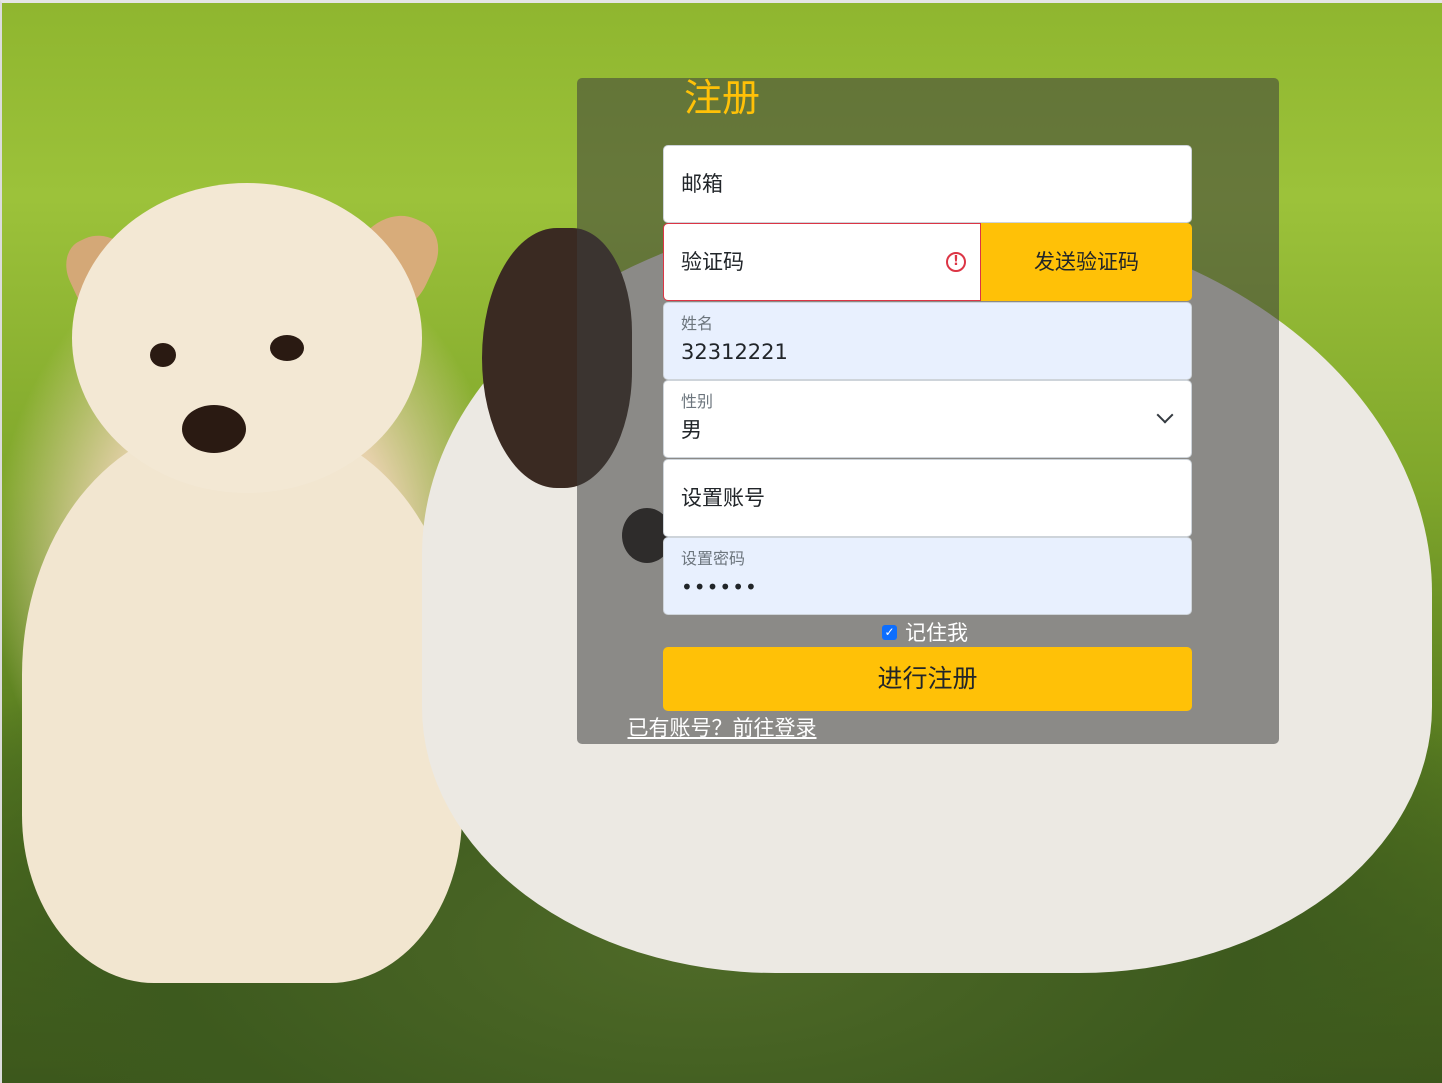 This screenshot has width=1442, height=1083. What do you see at coordinates (247, 338) in the screenshot?
I see `puppy-left-head` at bounding box center [247, 338].